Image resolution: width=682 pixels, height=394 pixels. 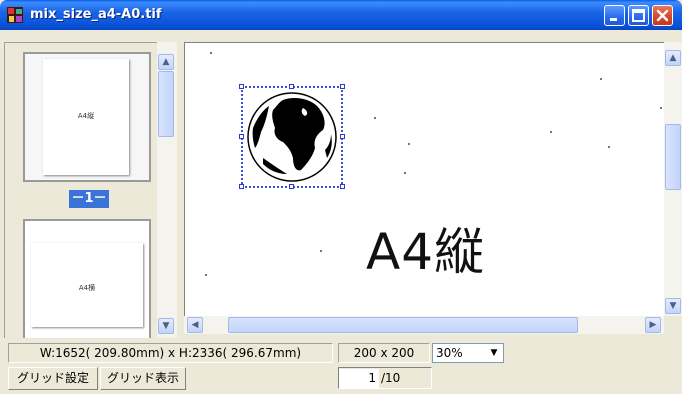 I want to click on canvas-scroll-right-button: ▶, so click(x=653, y=325).